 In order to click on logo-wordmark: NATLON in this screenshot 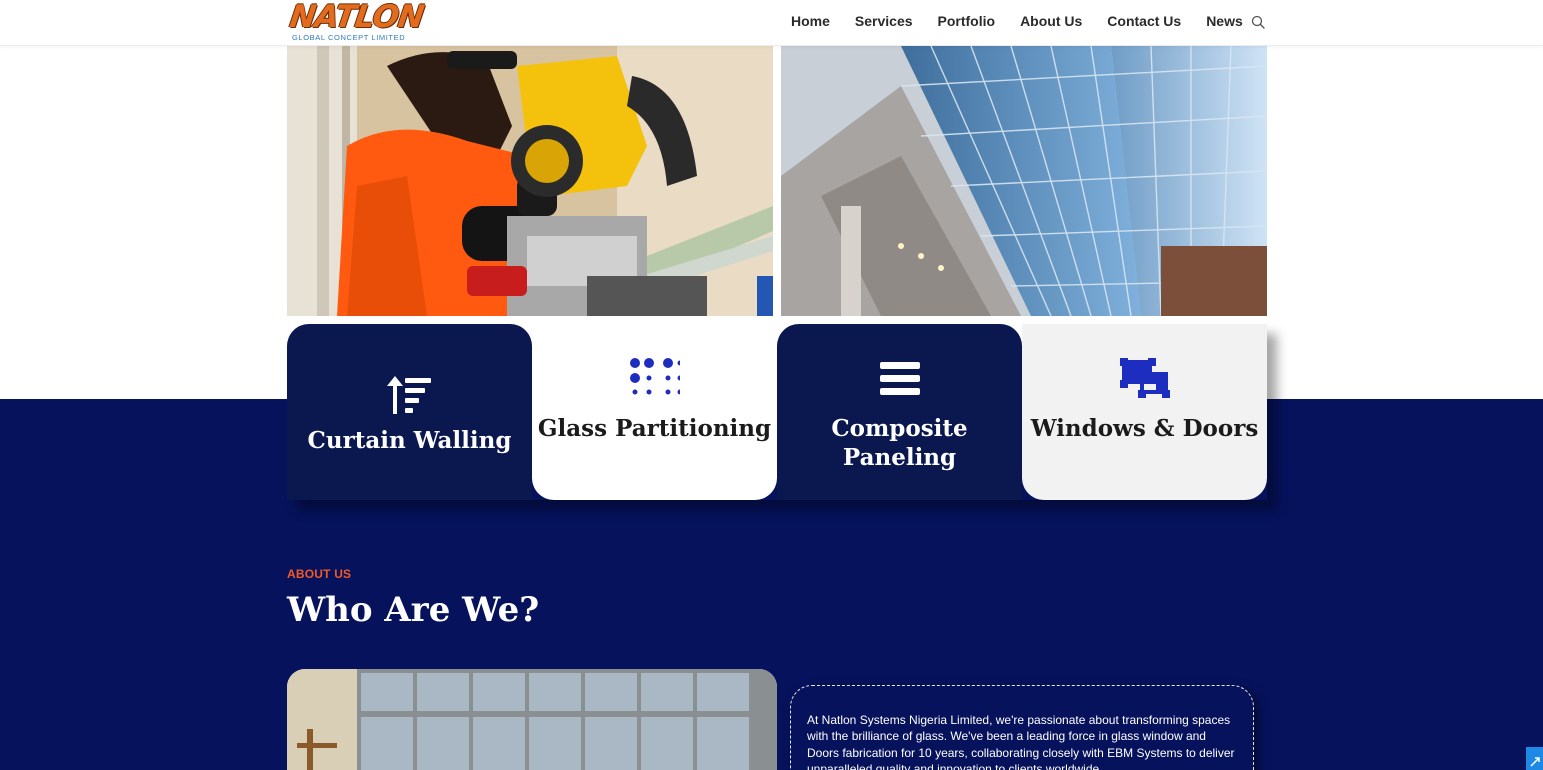, I will do `click(356, 17)`.